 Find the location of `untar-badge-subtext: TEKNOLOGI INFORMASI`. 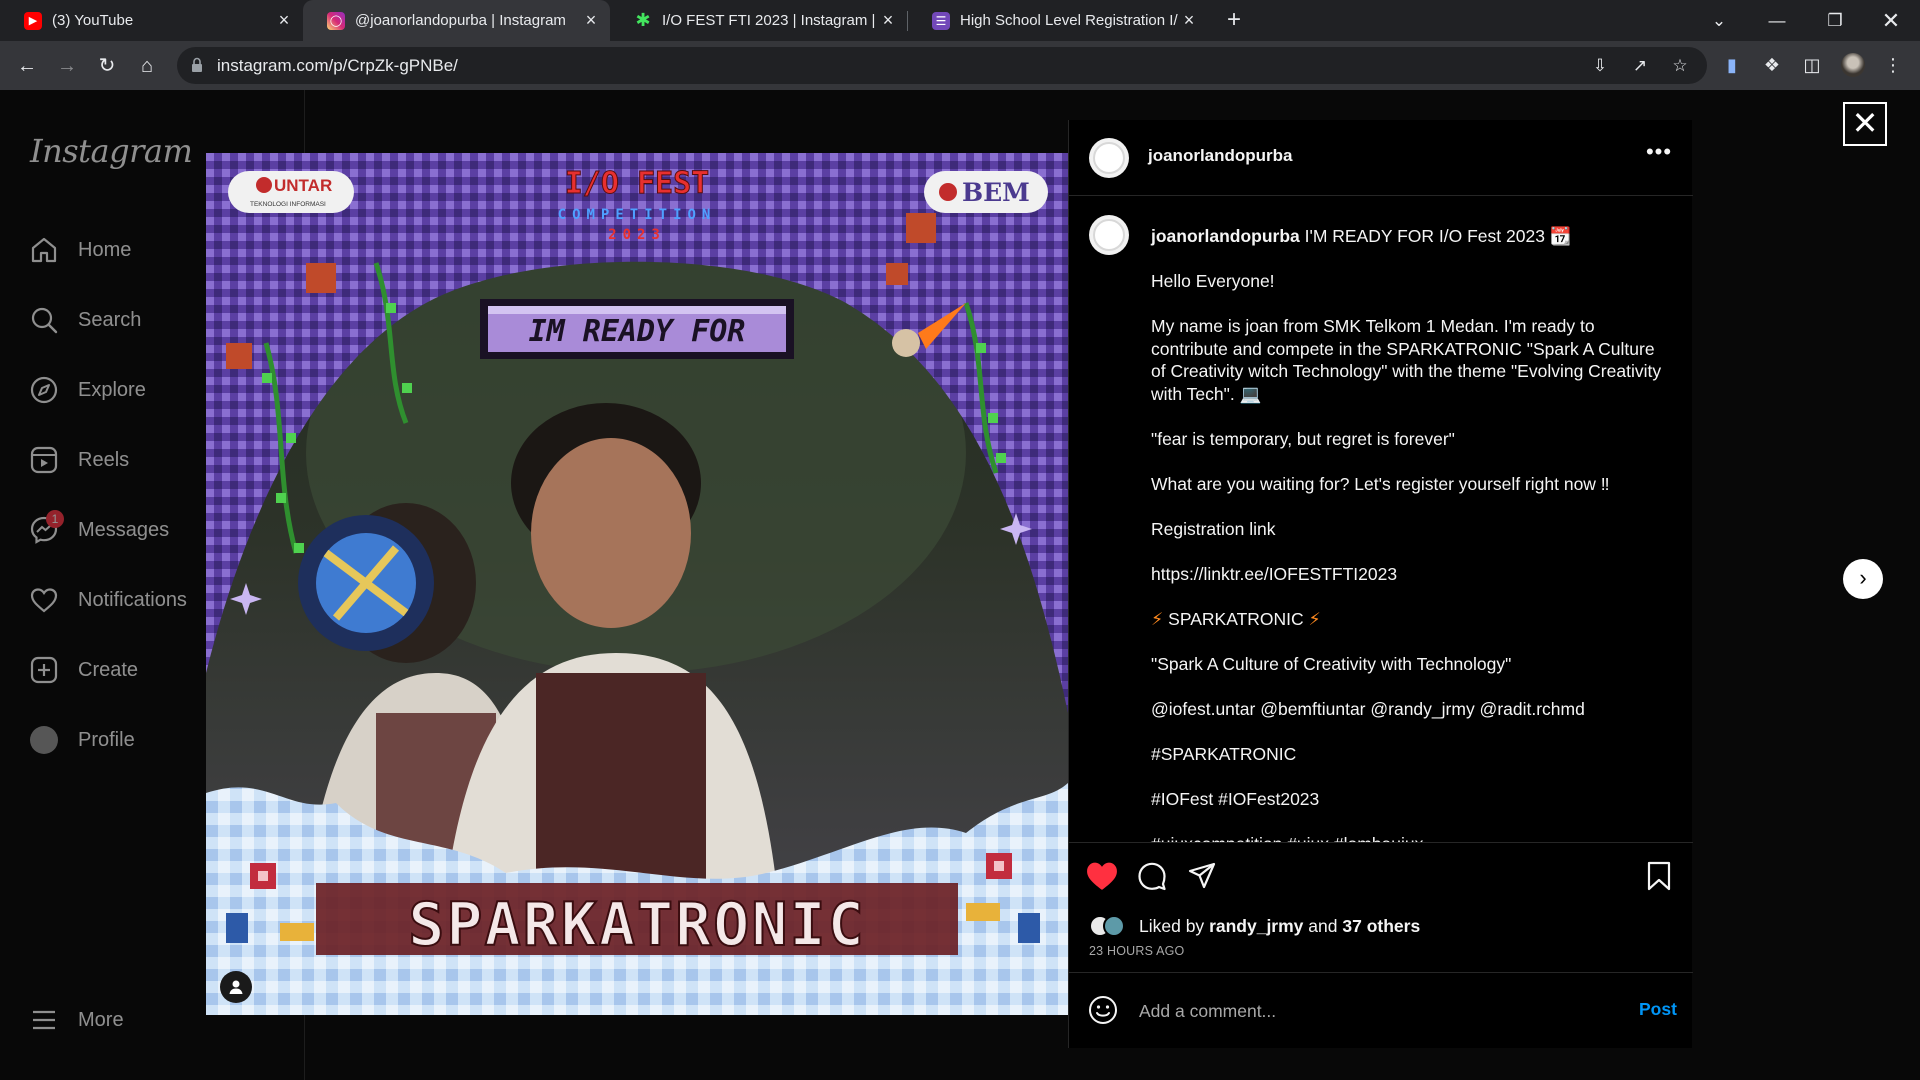

untar-badge-subtext: TEKNOLOGI INFORMASI is located at coordinates (288, 204).